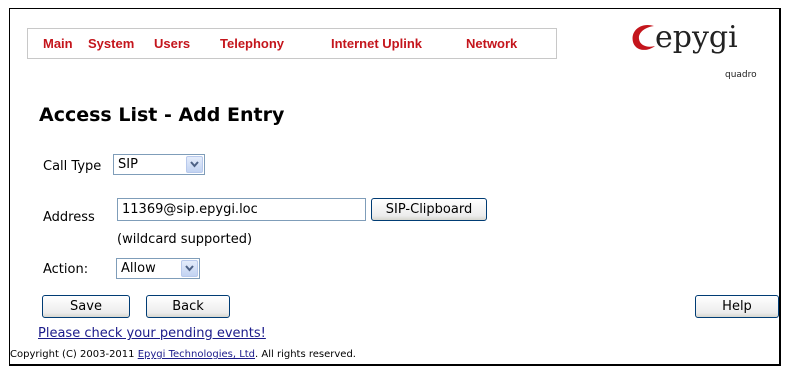  What do you see at coordinates (69, 217) in the screenshot?
I see `address-label: Address` at bounding box center [69, 217].